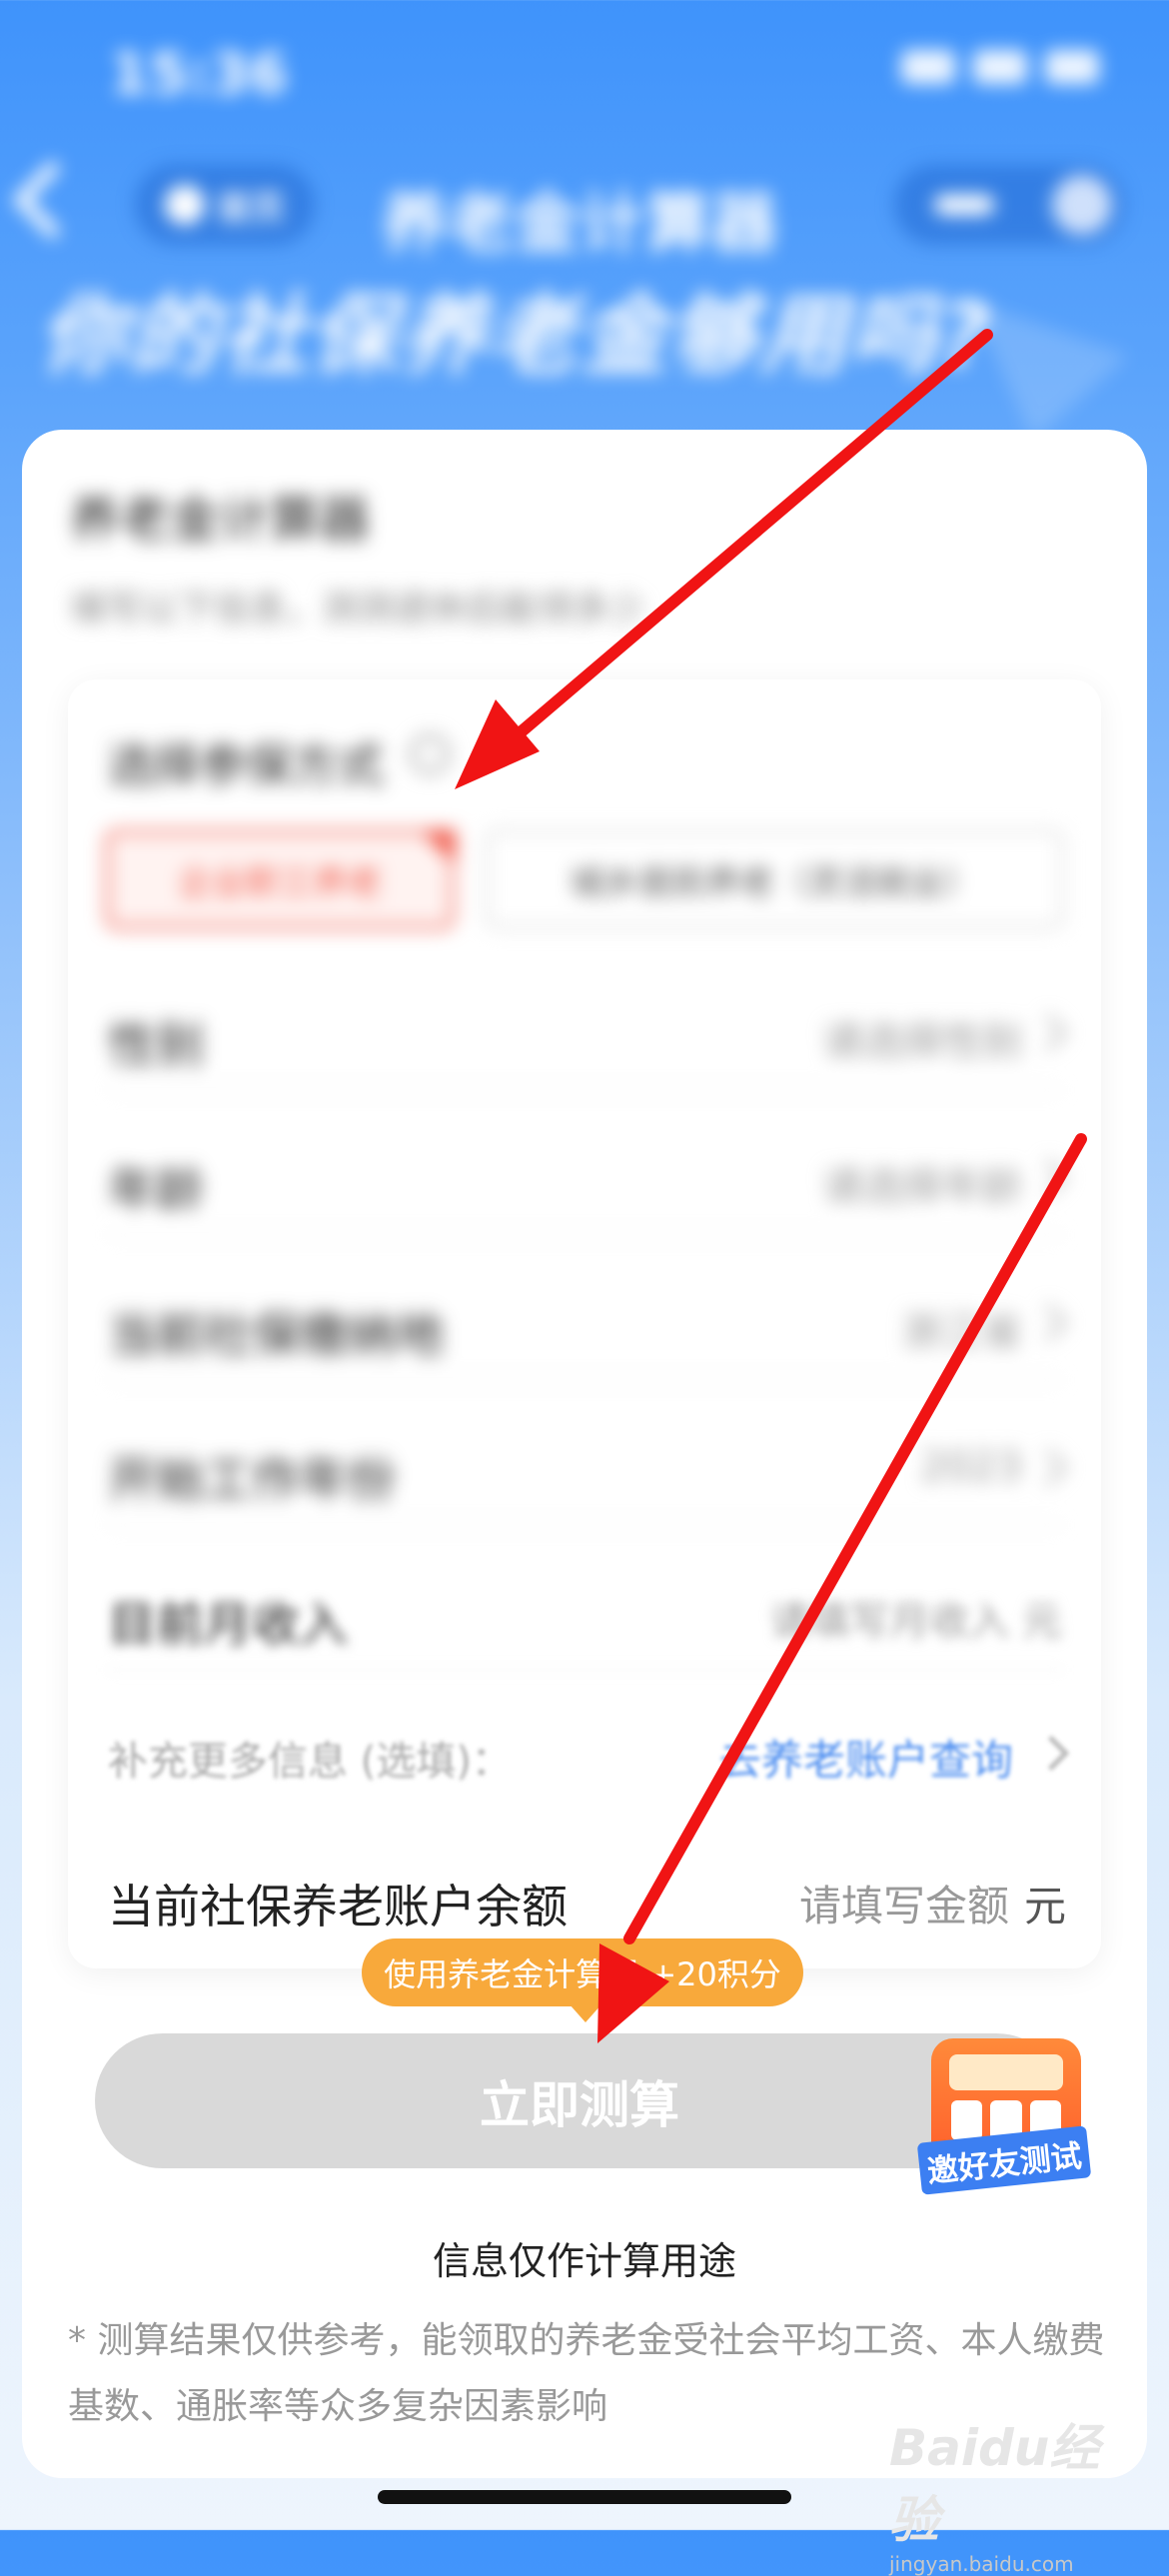 The height and width of the screenshot is (2576, 1169). What do you see at coordinates (200, 74) in the screenshot?
I see `status-time: 15:36` at bounding box center [200, 74].